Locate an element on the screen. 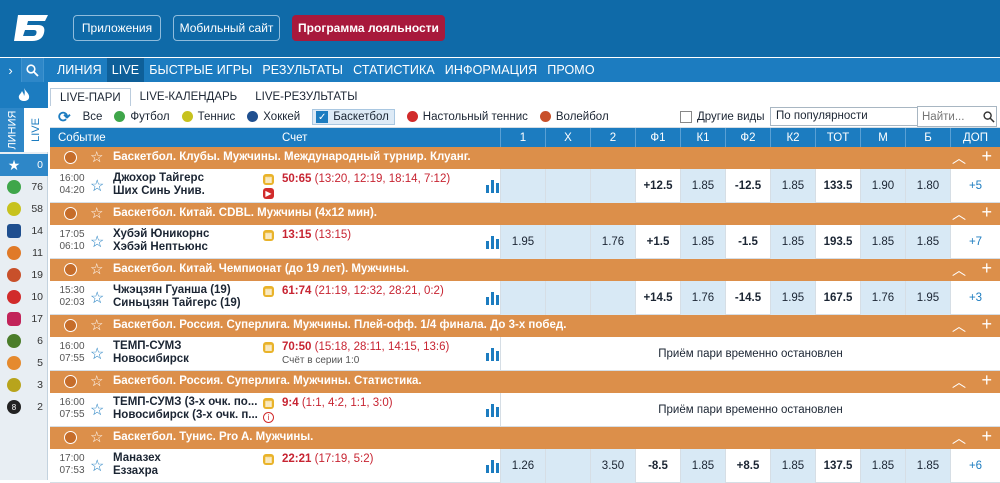  sidebar-athletics: 6 is located at coordinates (24, 341).